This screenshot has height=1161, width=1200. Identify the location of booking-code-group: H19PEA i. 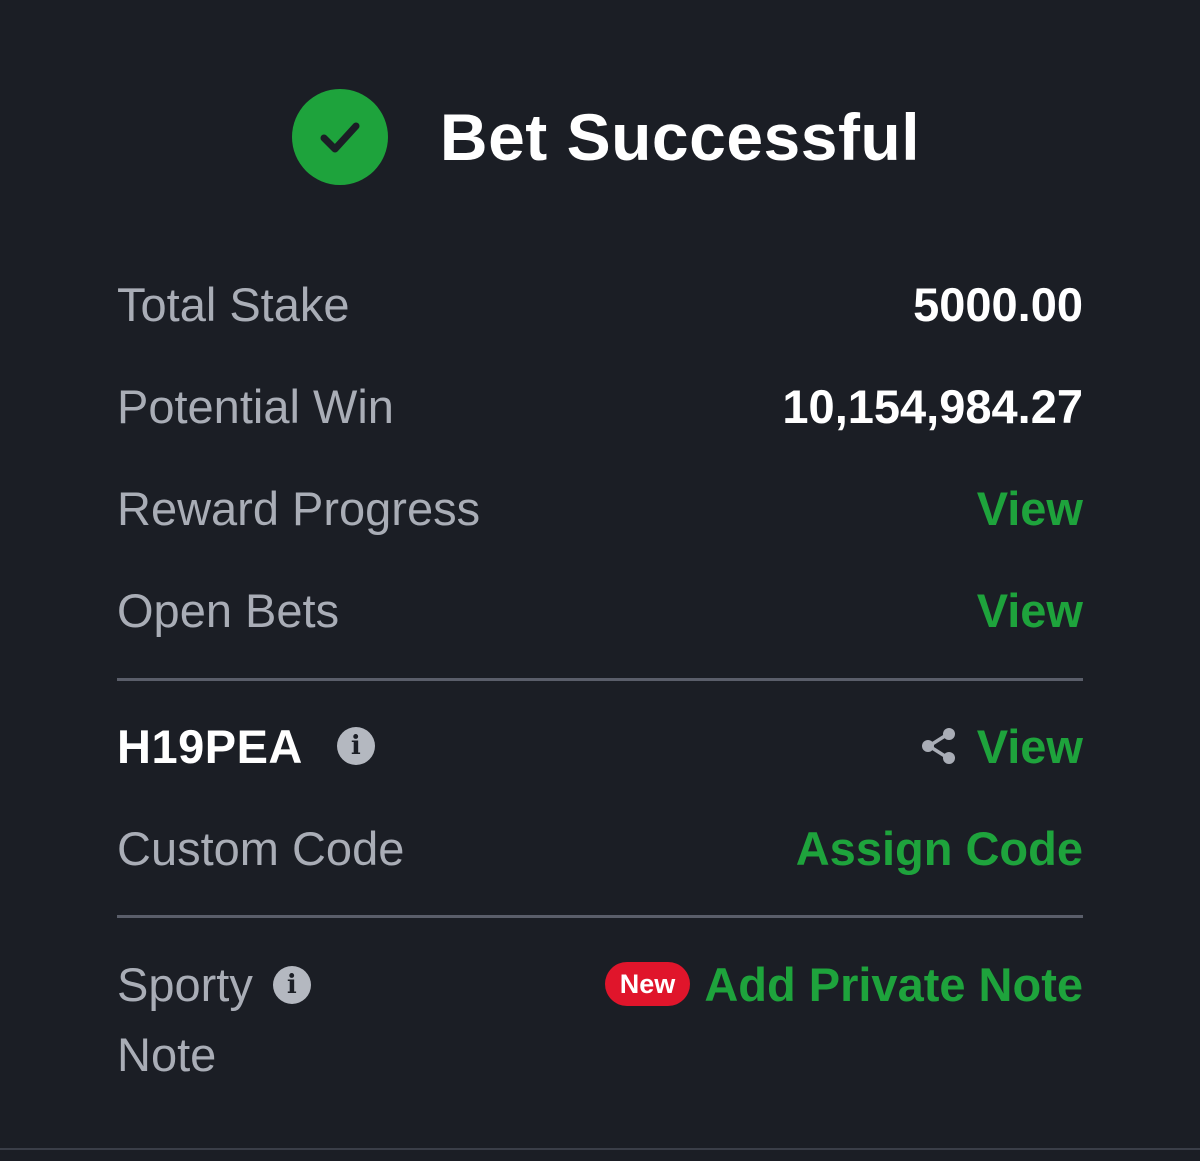
(246, 746).